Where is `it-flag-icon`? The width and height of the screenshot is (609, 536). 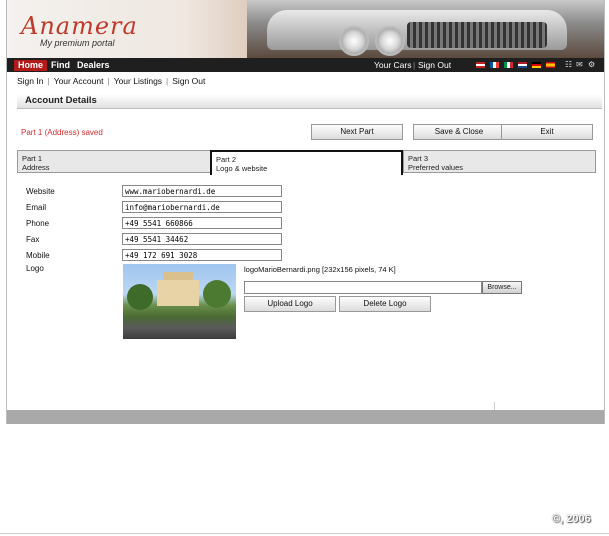
it-flag-icon is located at coordinates (508, 65).